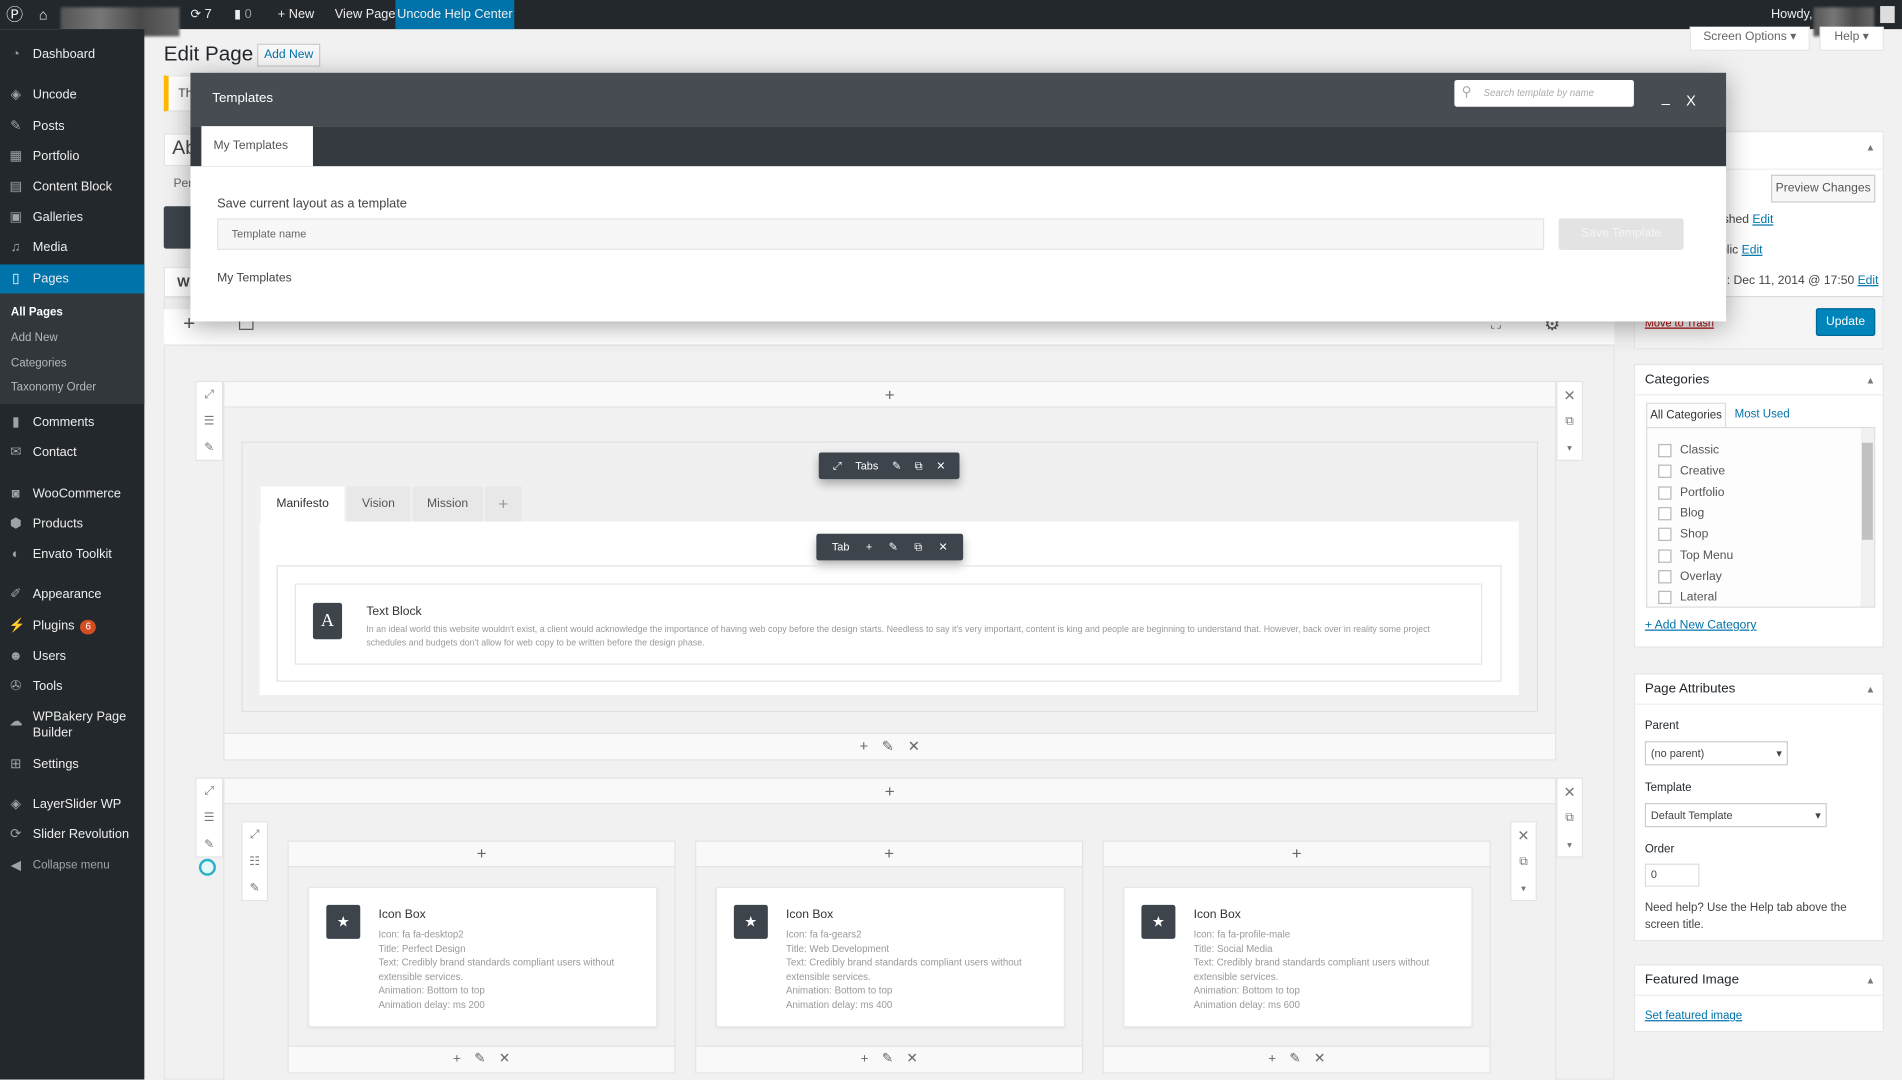  I want to click on template-select: Default Template ▾, so click(1735, 815).